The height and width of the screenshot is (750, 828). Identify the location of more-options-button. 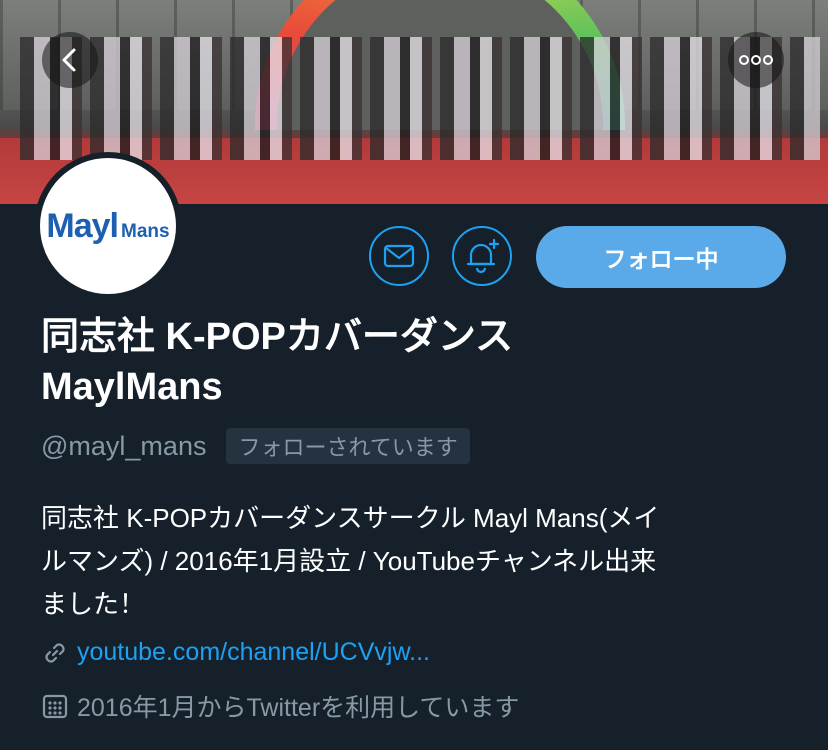
(756, 60).